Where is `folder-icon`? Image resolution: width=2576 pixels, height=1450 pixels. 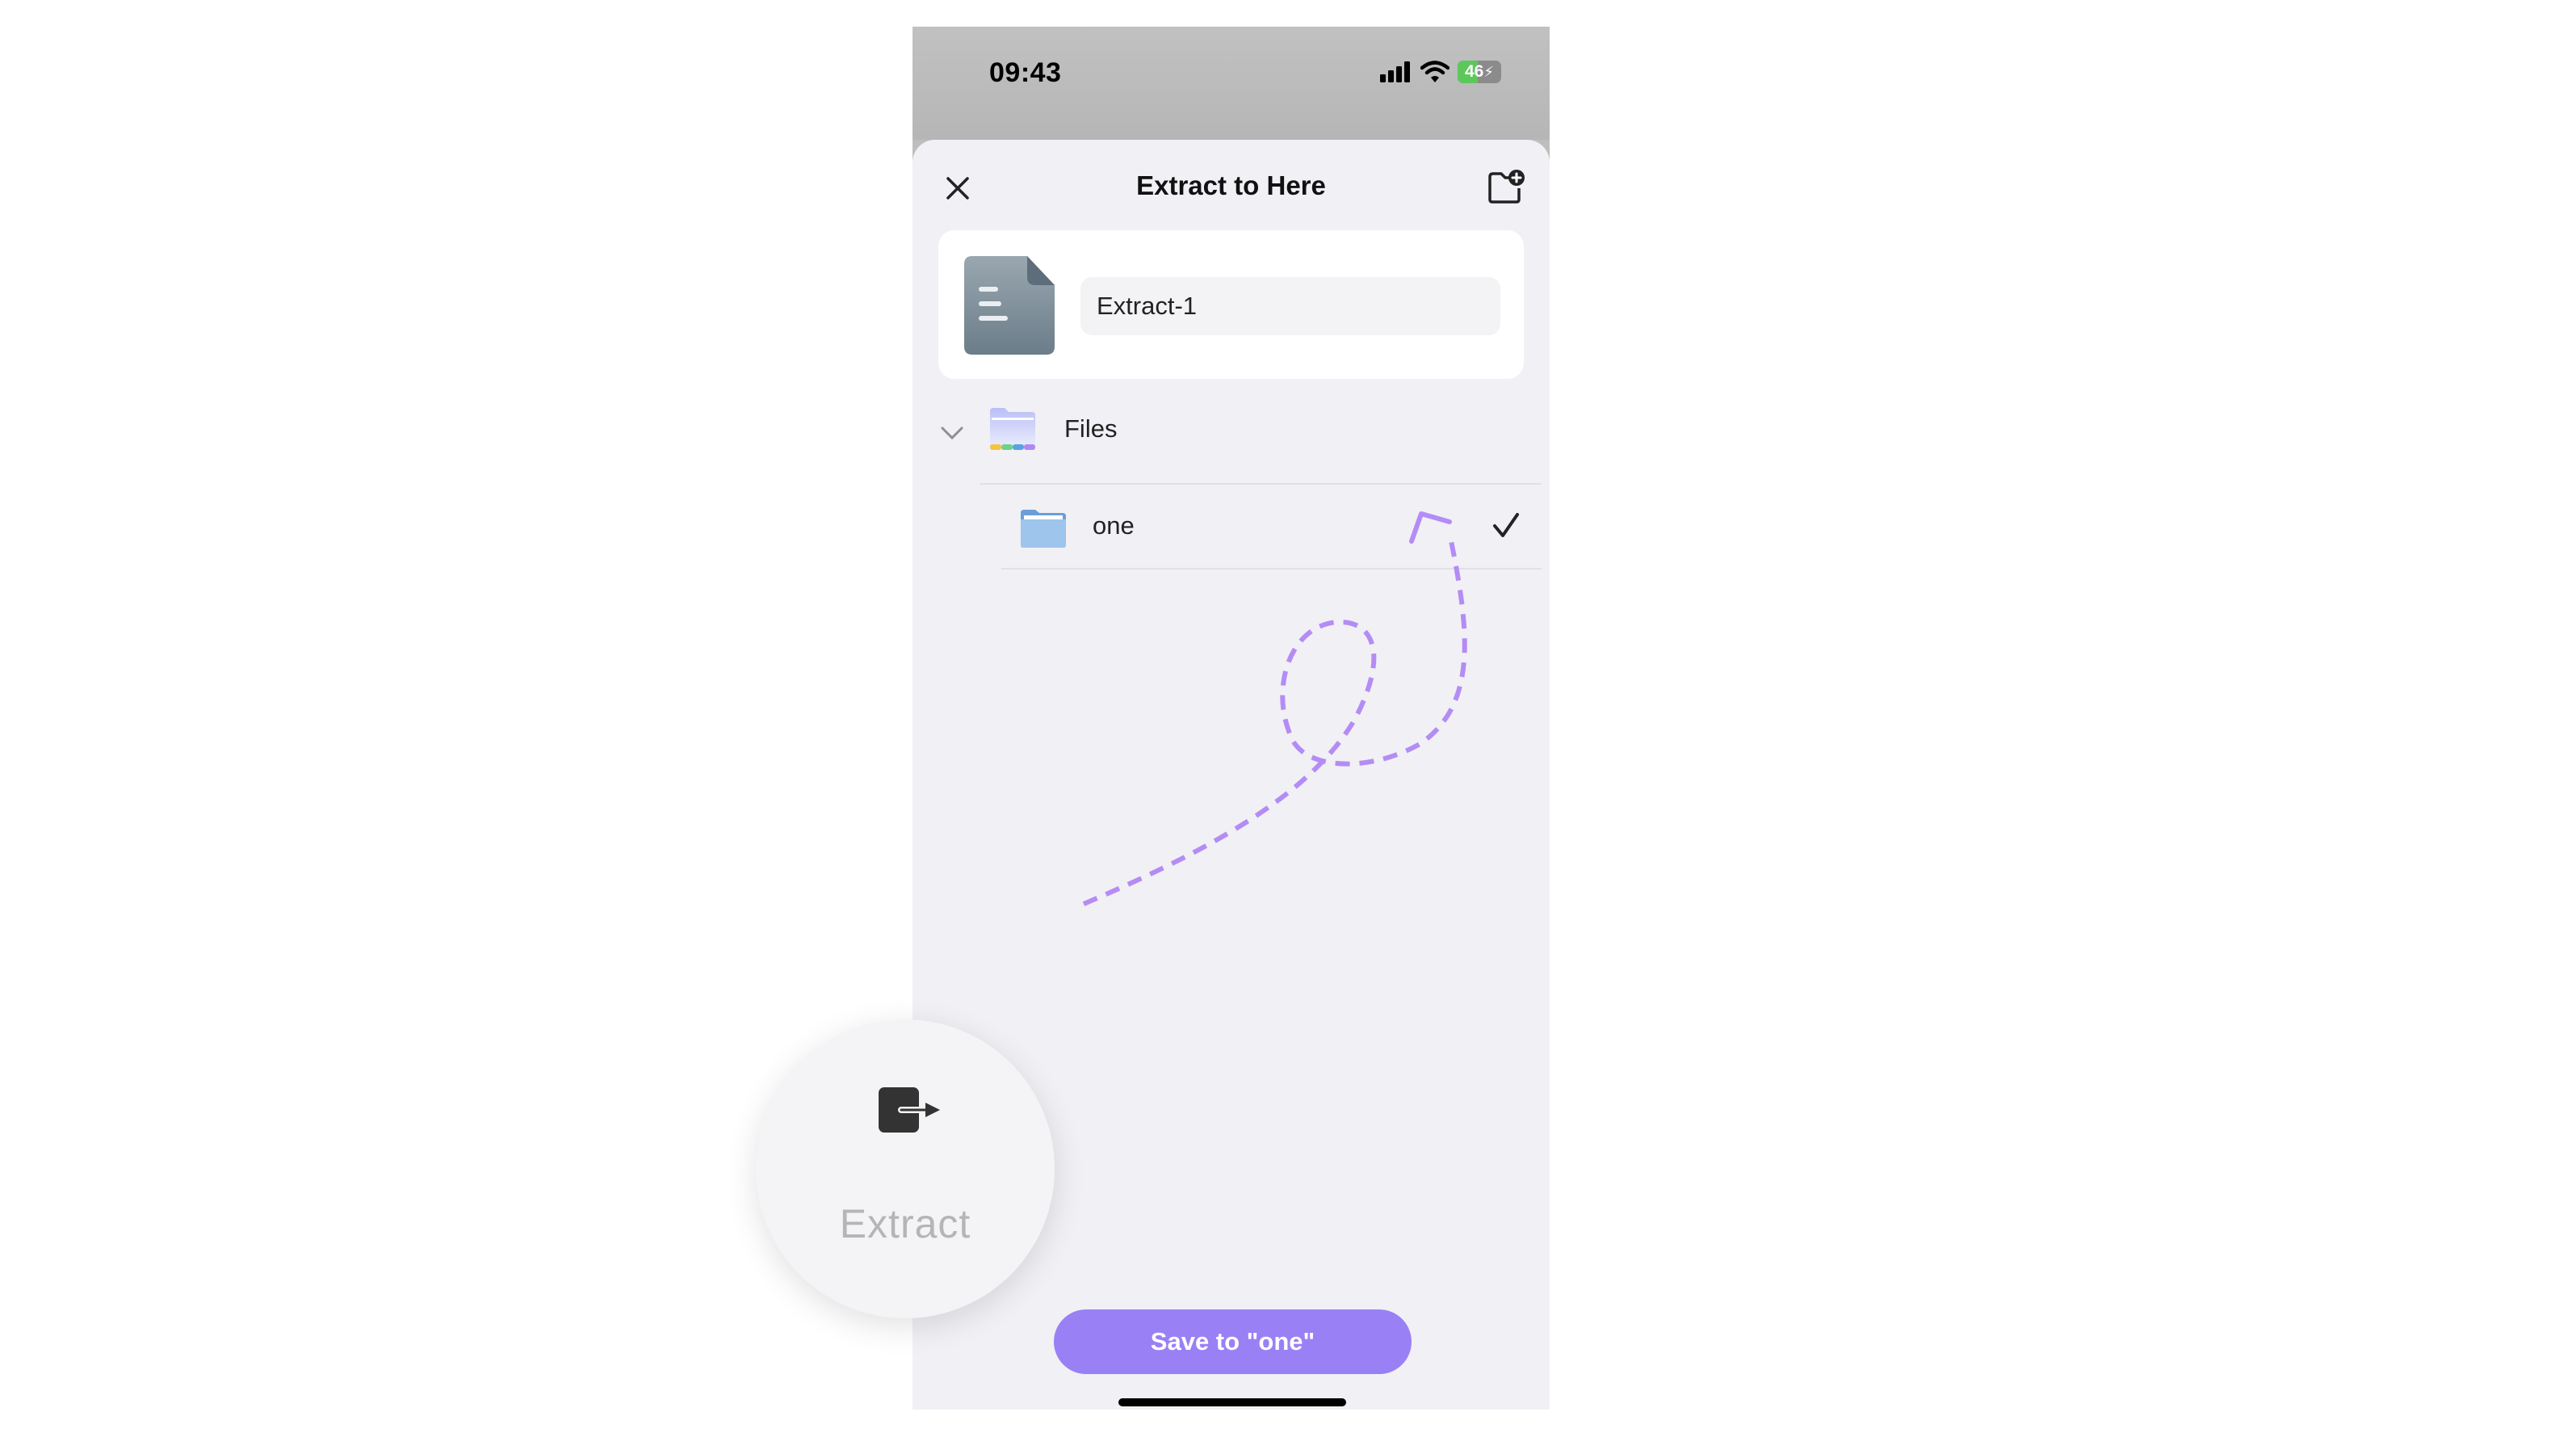 folder-icon is located at coordinates (1043, 529).